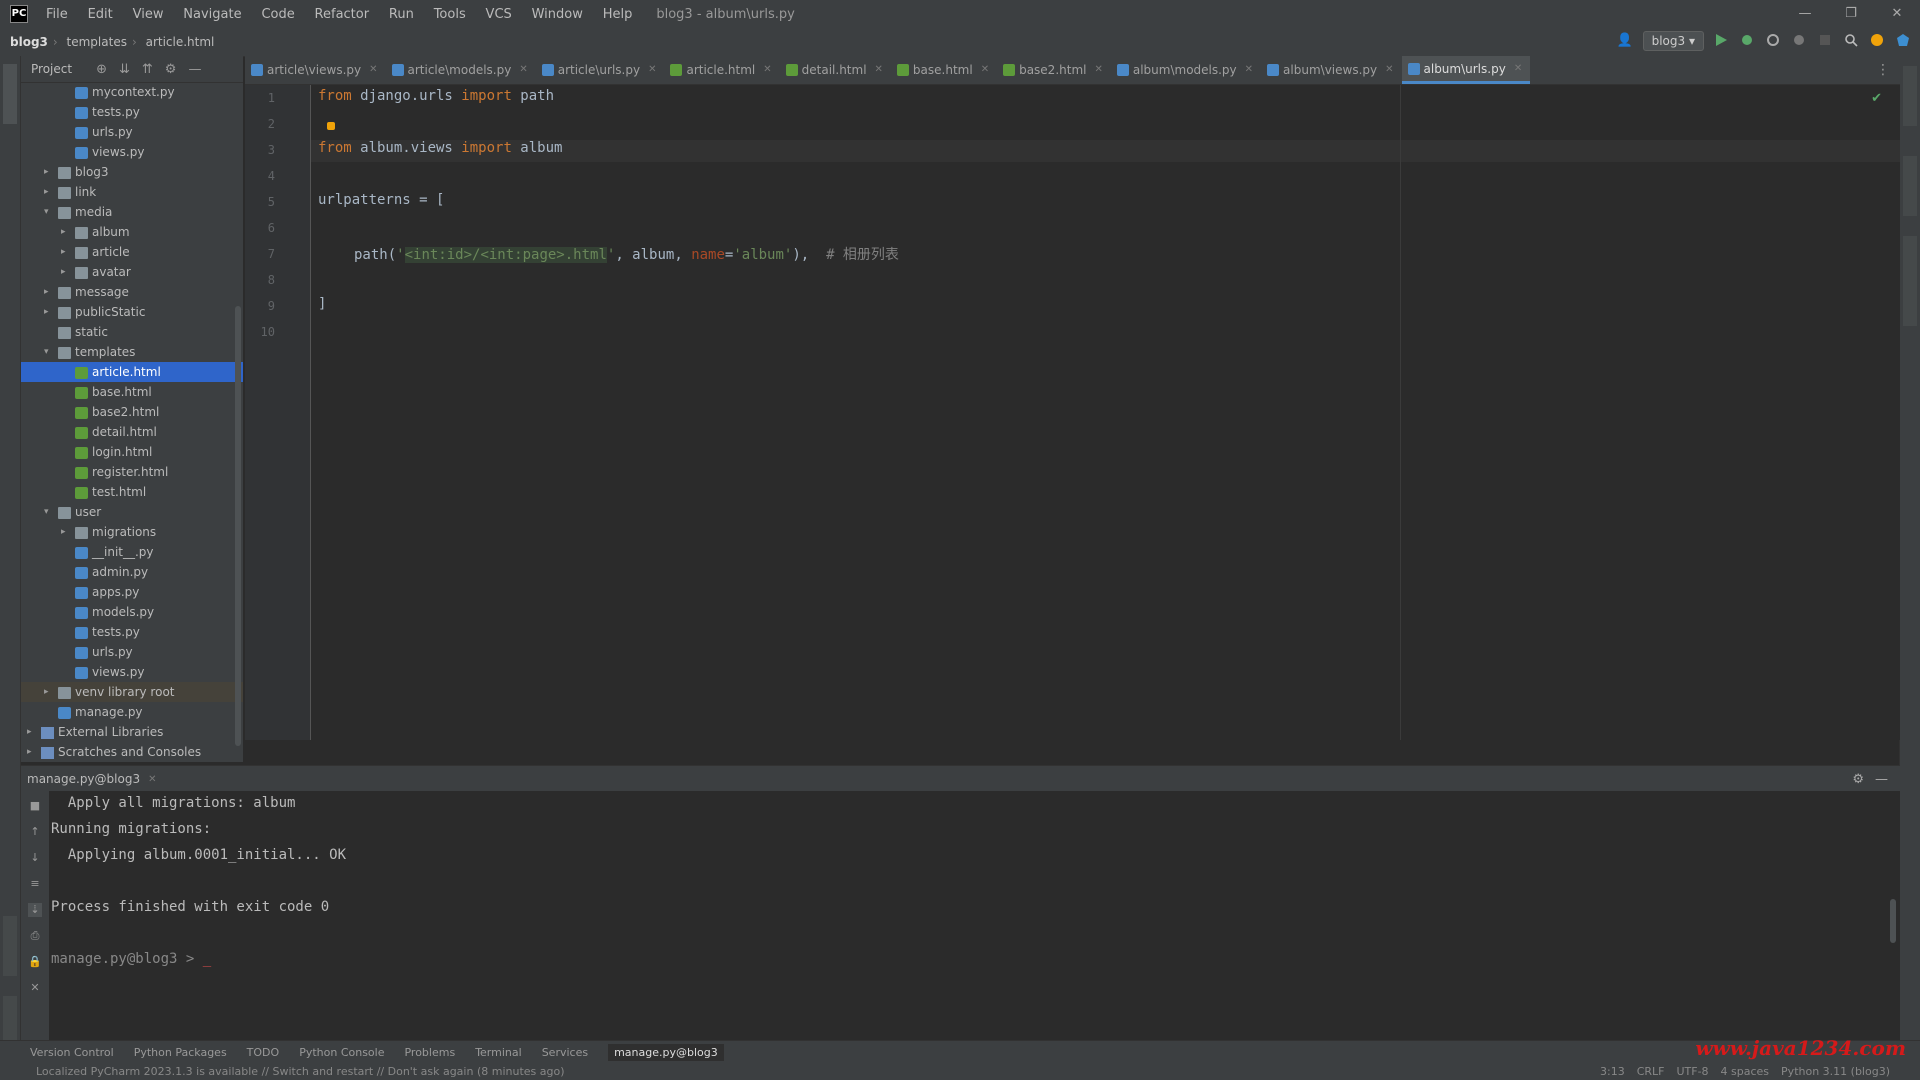 The width and height of the screenshot is (1920, 1080). What do you see at coordinates (132, 472) in the screenshot?
I see `tree-item: register.html` at bounding box center [132, 472].